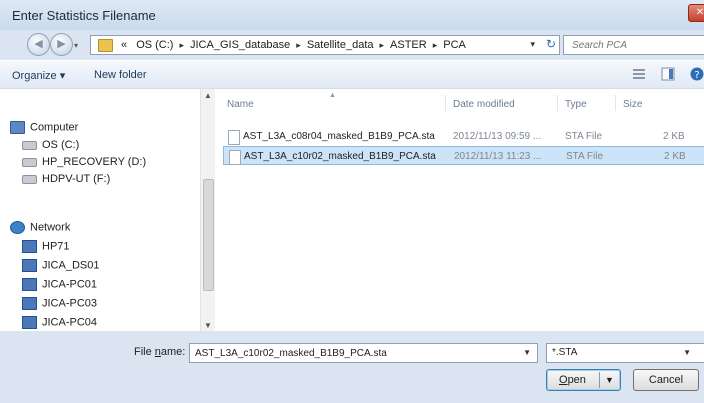  I want to click on sidebar-item-label: JICA-PC01, so click(70, 284).